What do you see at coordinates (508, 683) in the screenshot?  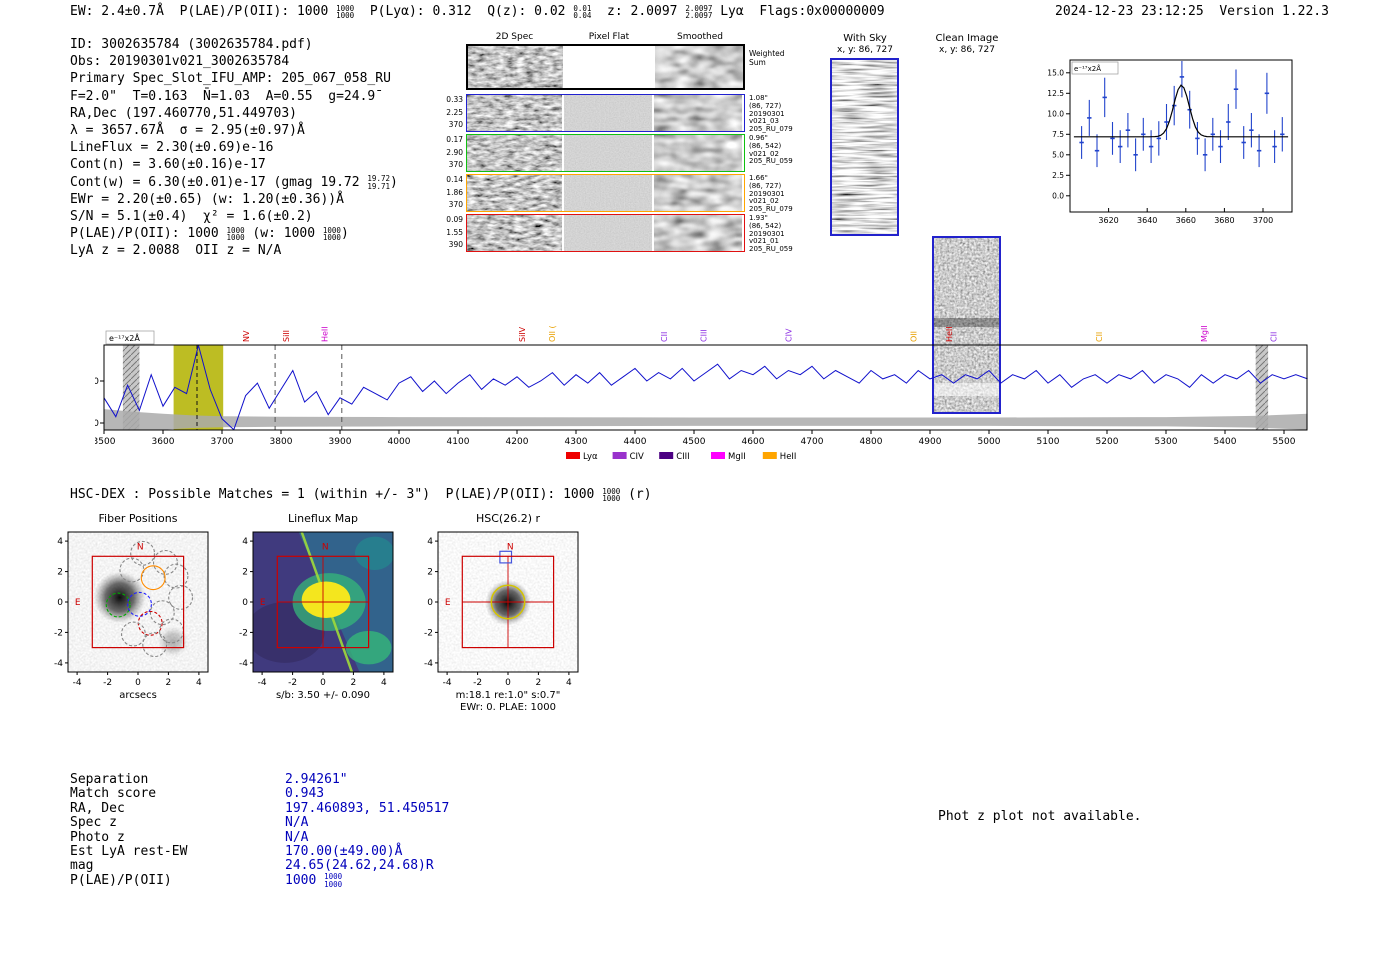 I see `x-tick-label: 0` at bounding box center [508, 683].